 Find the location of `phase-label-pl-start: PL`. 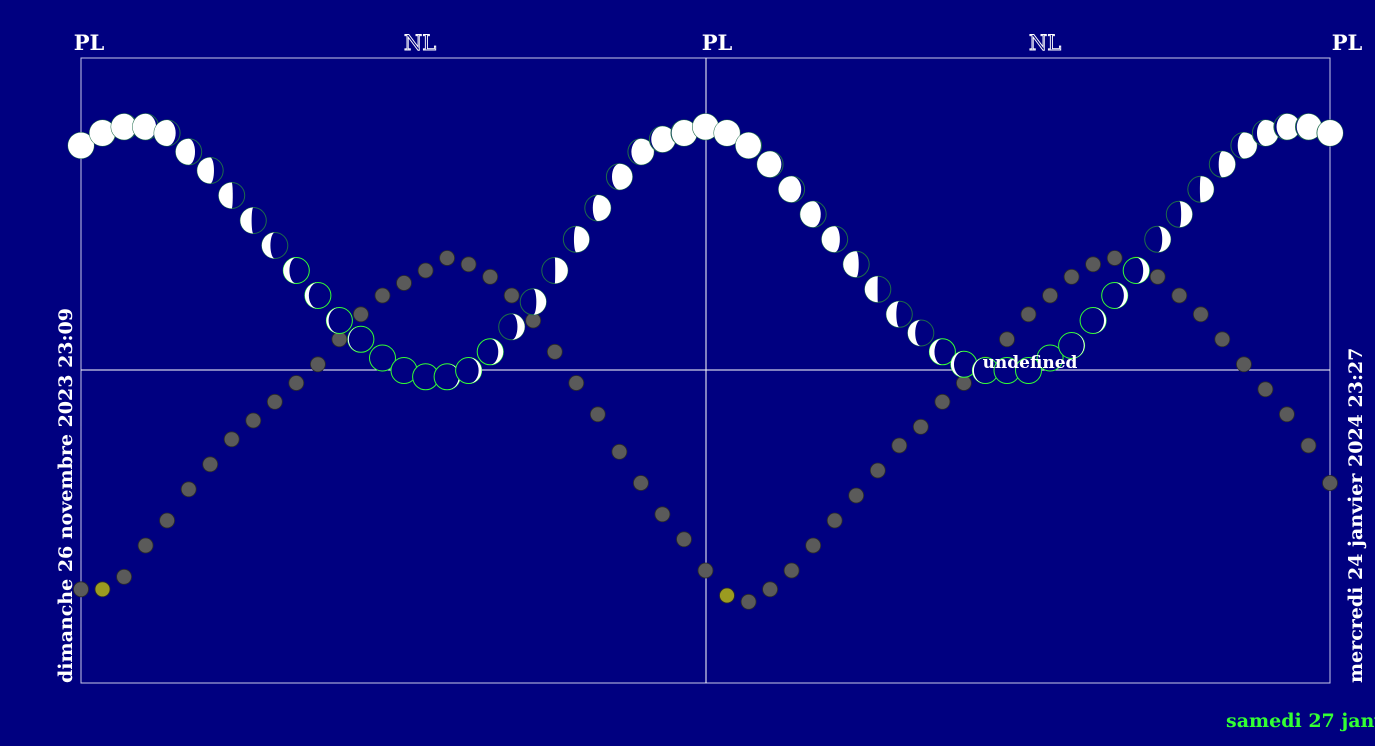

phase-label-pl-start: PL is located at coordinates (89, 42).